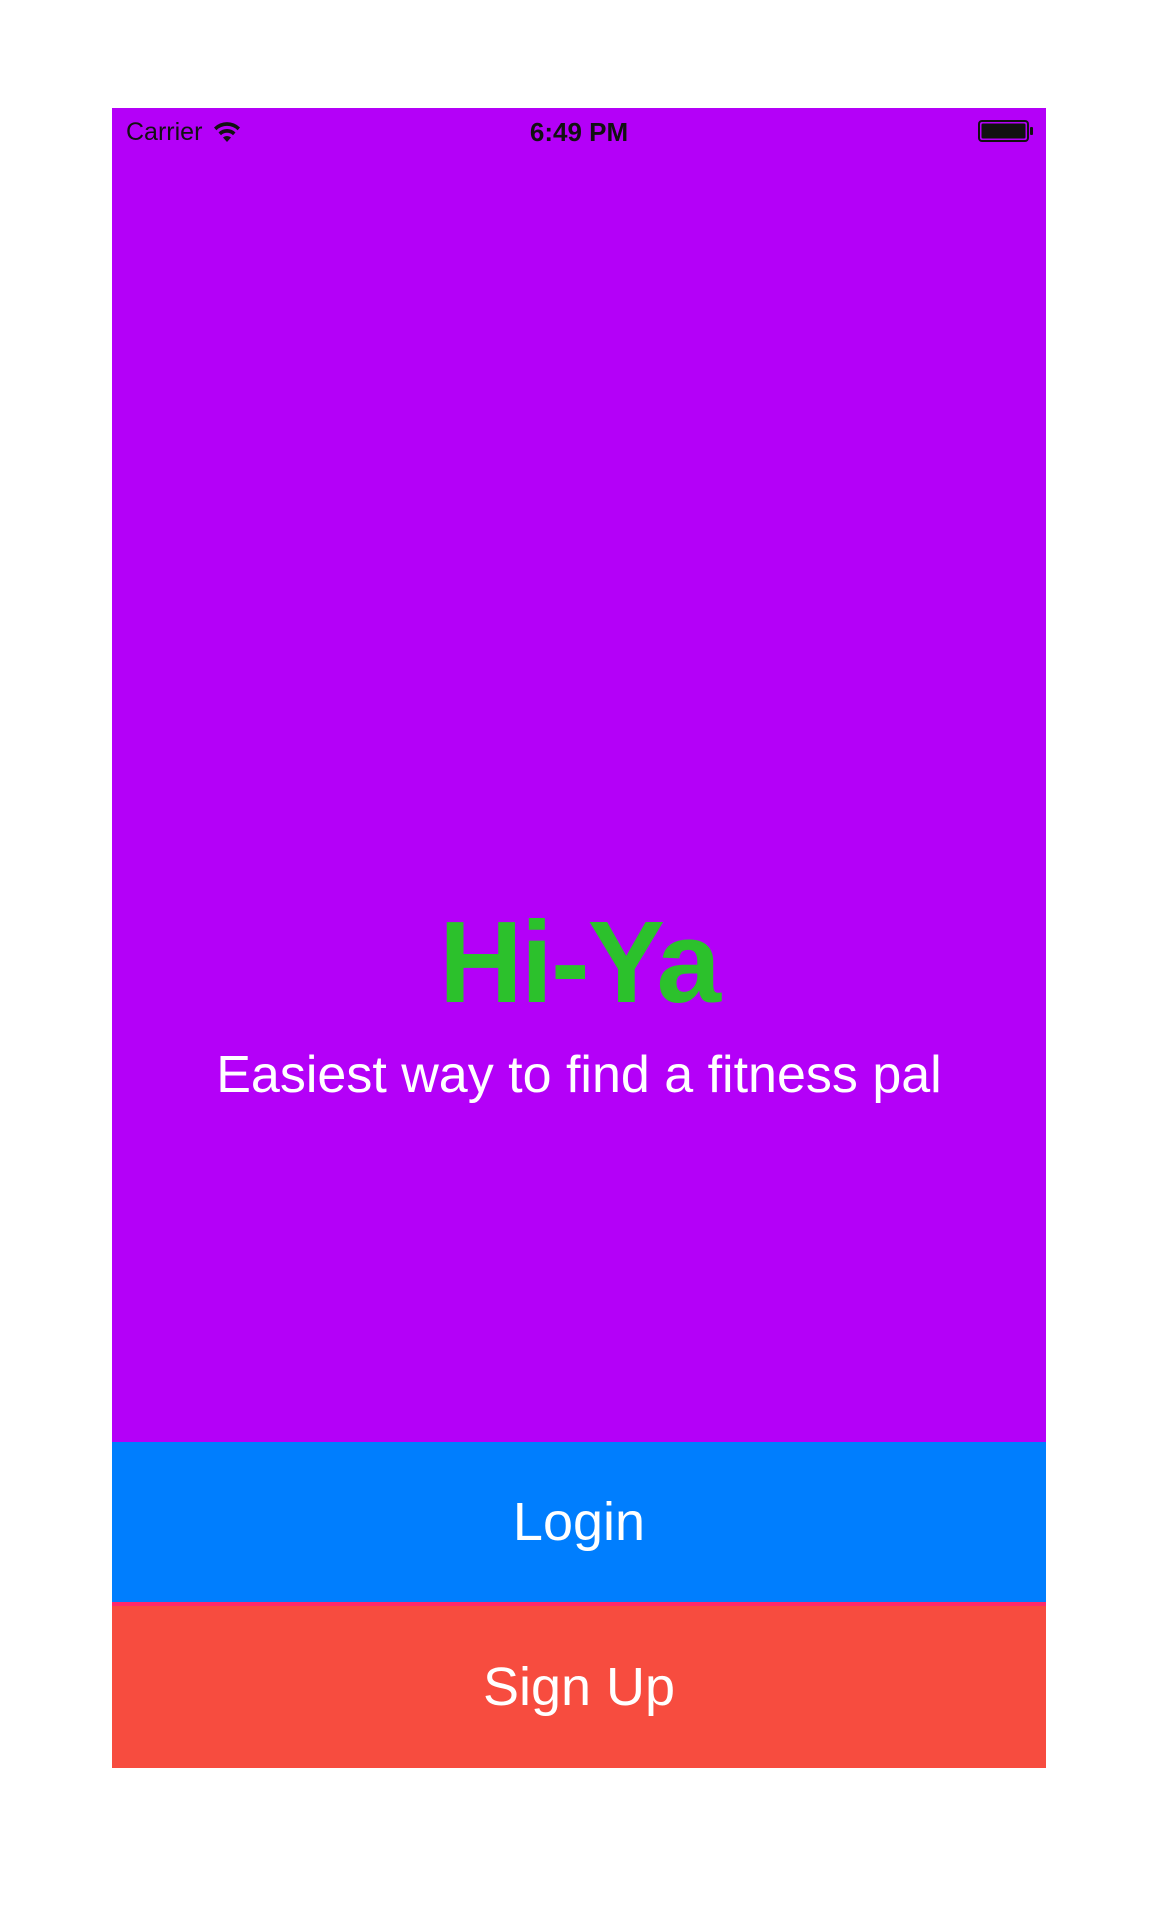  I want to click on app-title: Hi-Ya, so click(579, 962).